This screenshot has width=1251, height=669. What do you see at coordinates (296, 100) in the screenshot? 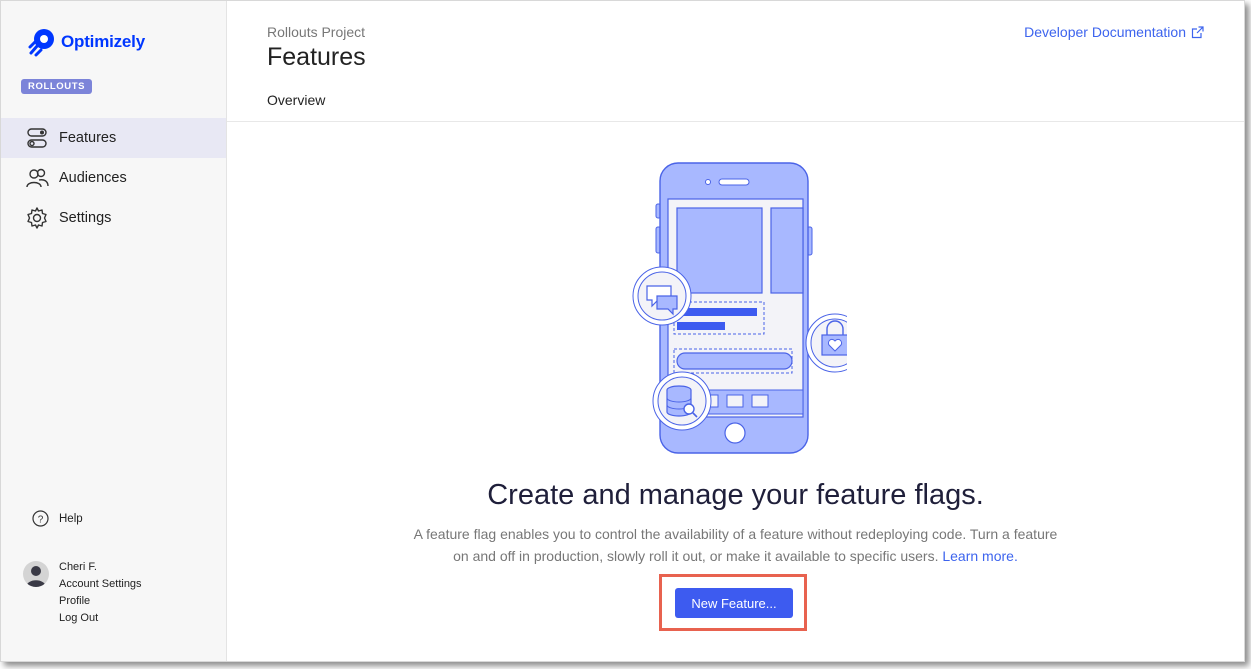
I see `tab-overview: Overview` at bounding box center [296, 100].